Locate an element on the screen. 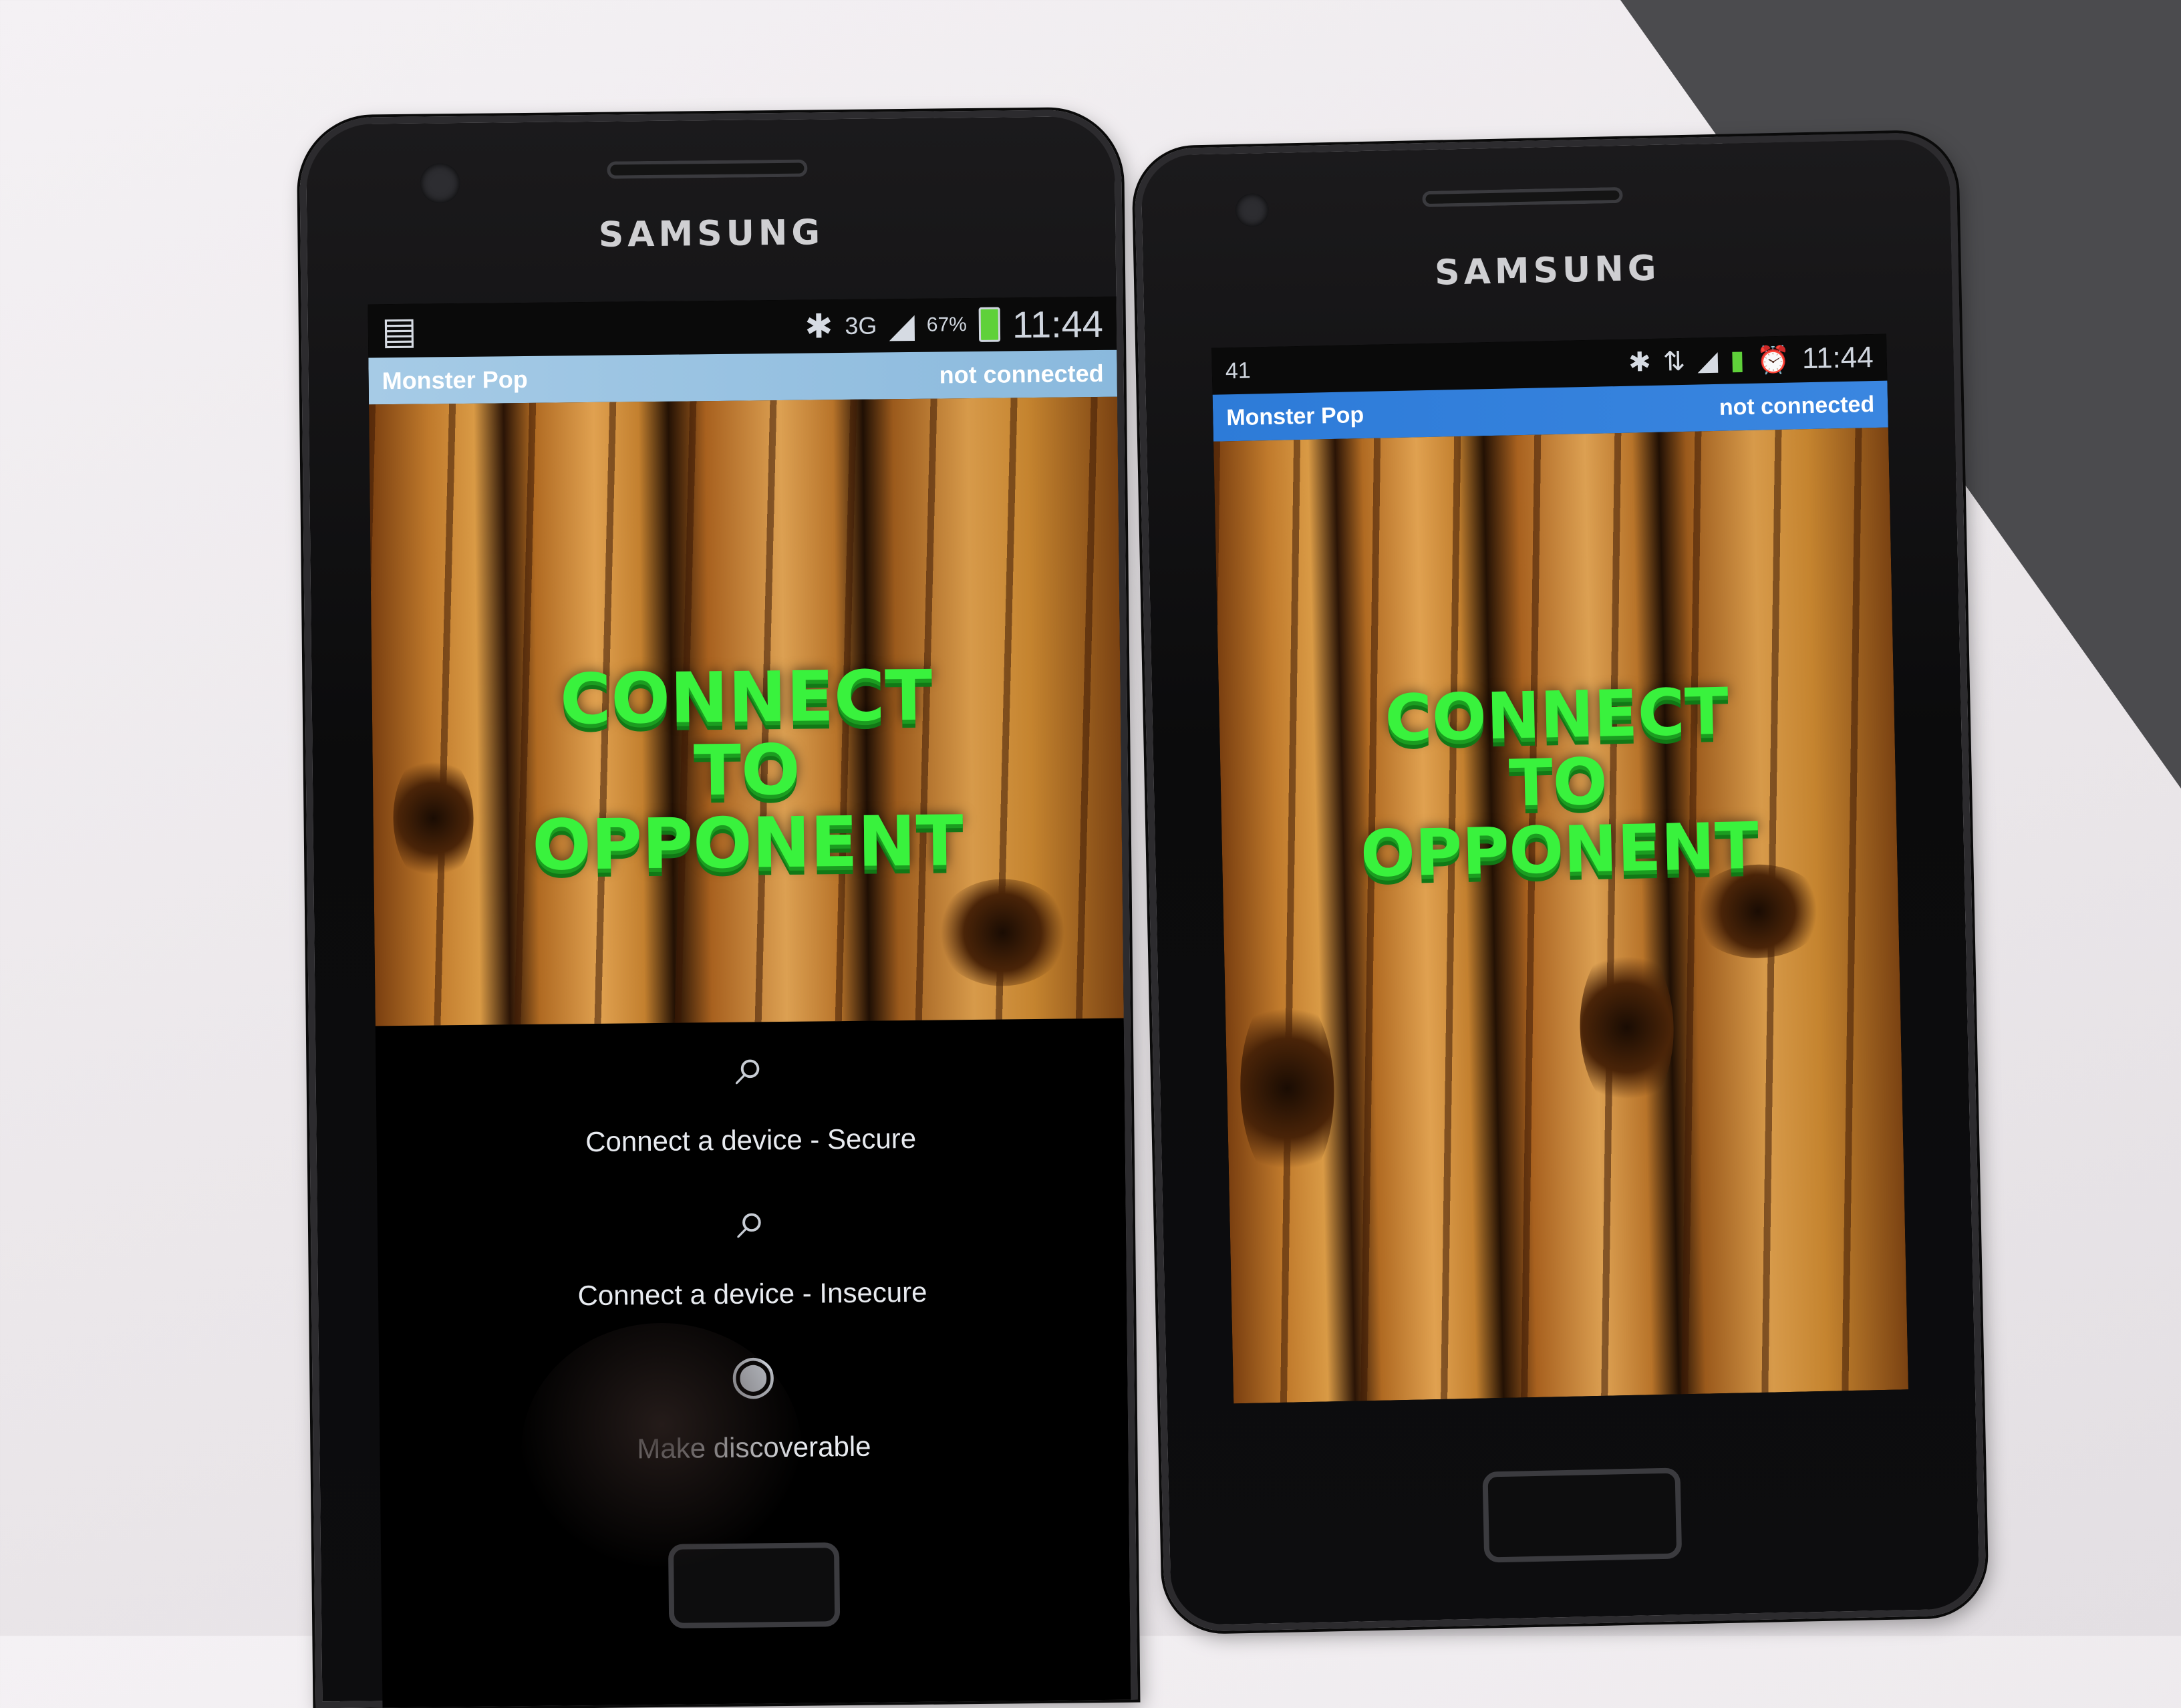 This screenshot has height=1708, width=2181. battery-icon is located at coordinates (990, 324).